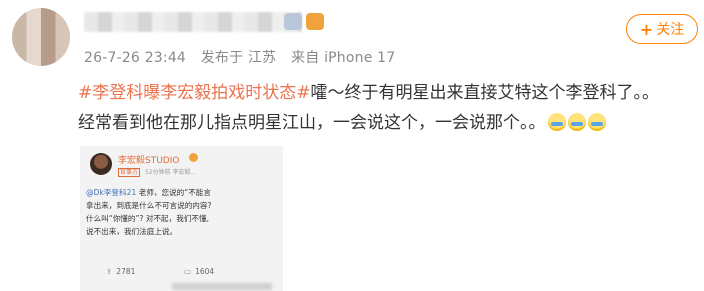 The height and width of the screenshot is (291, 704). I want to click on hashtag-link: #李登科曝李宏毅拍戏时状态#, so click(194, 93).